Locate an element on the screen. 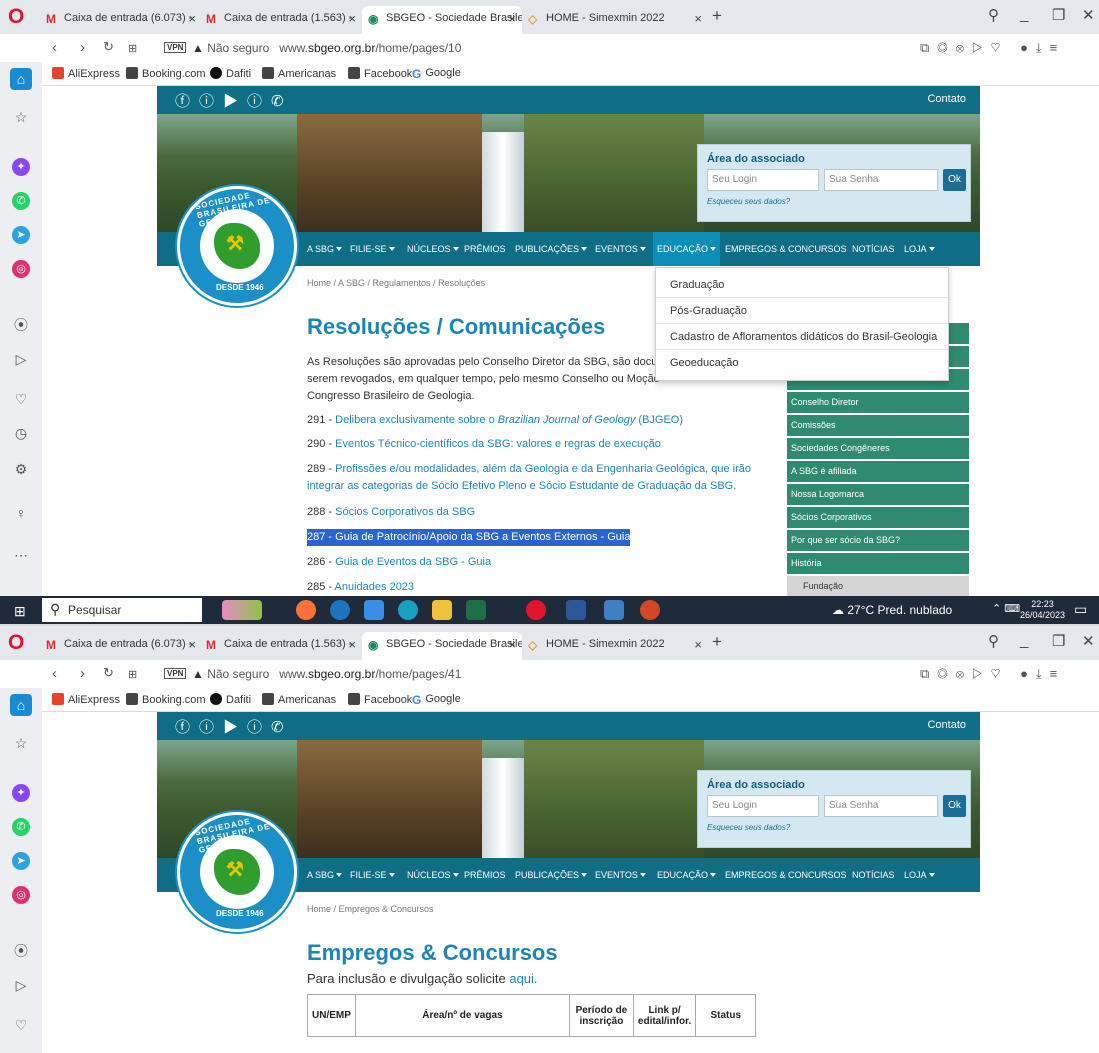 Image resolution: width=1099 pixels, height=1053 pixels. tab-gmail-1: M Caixa de entrada (6.073) - × is located at coordinates (121, 20).